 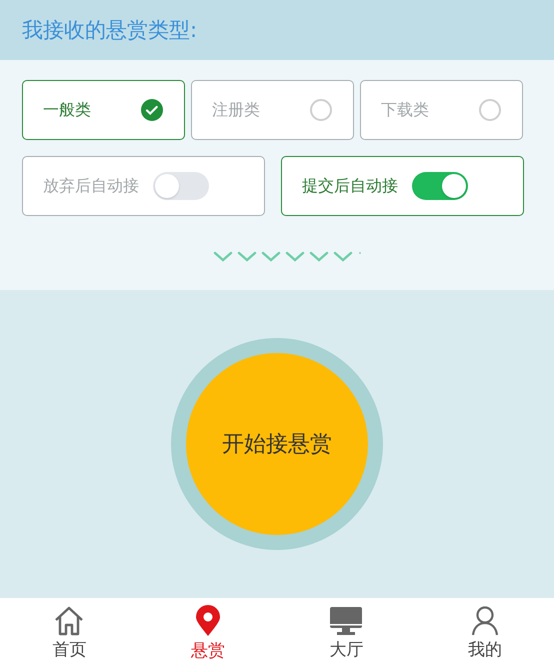 I want to click on nav-tab: 悬赏, so click(x=207, y=633).